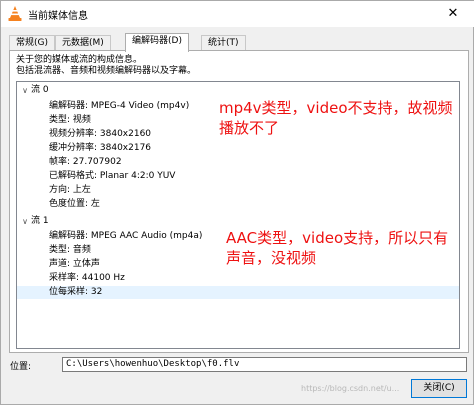  Describe the element at coordinates (58, 16) in the screenshot. I see `window-title: 当前媒体信息` at that location.